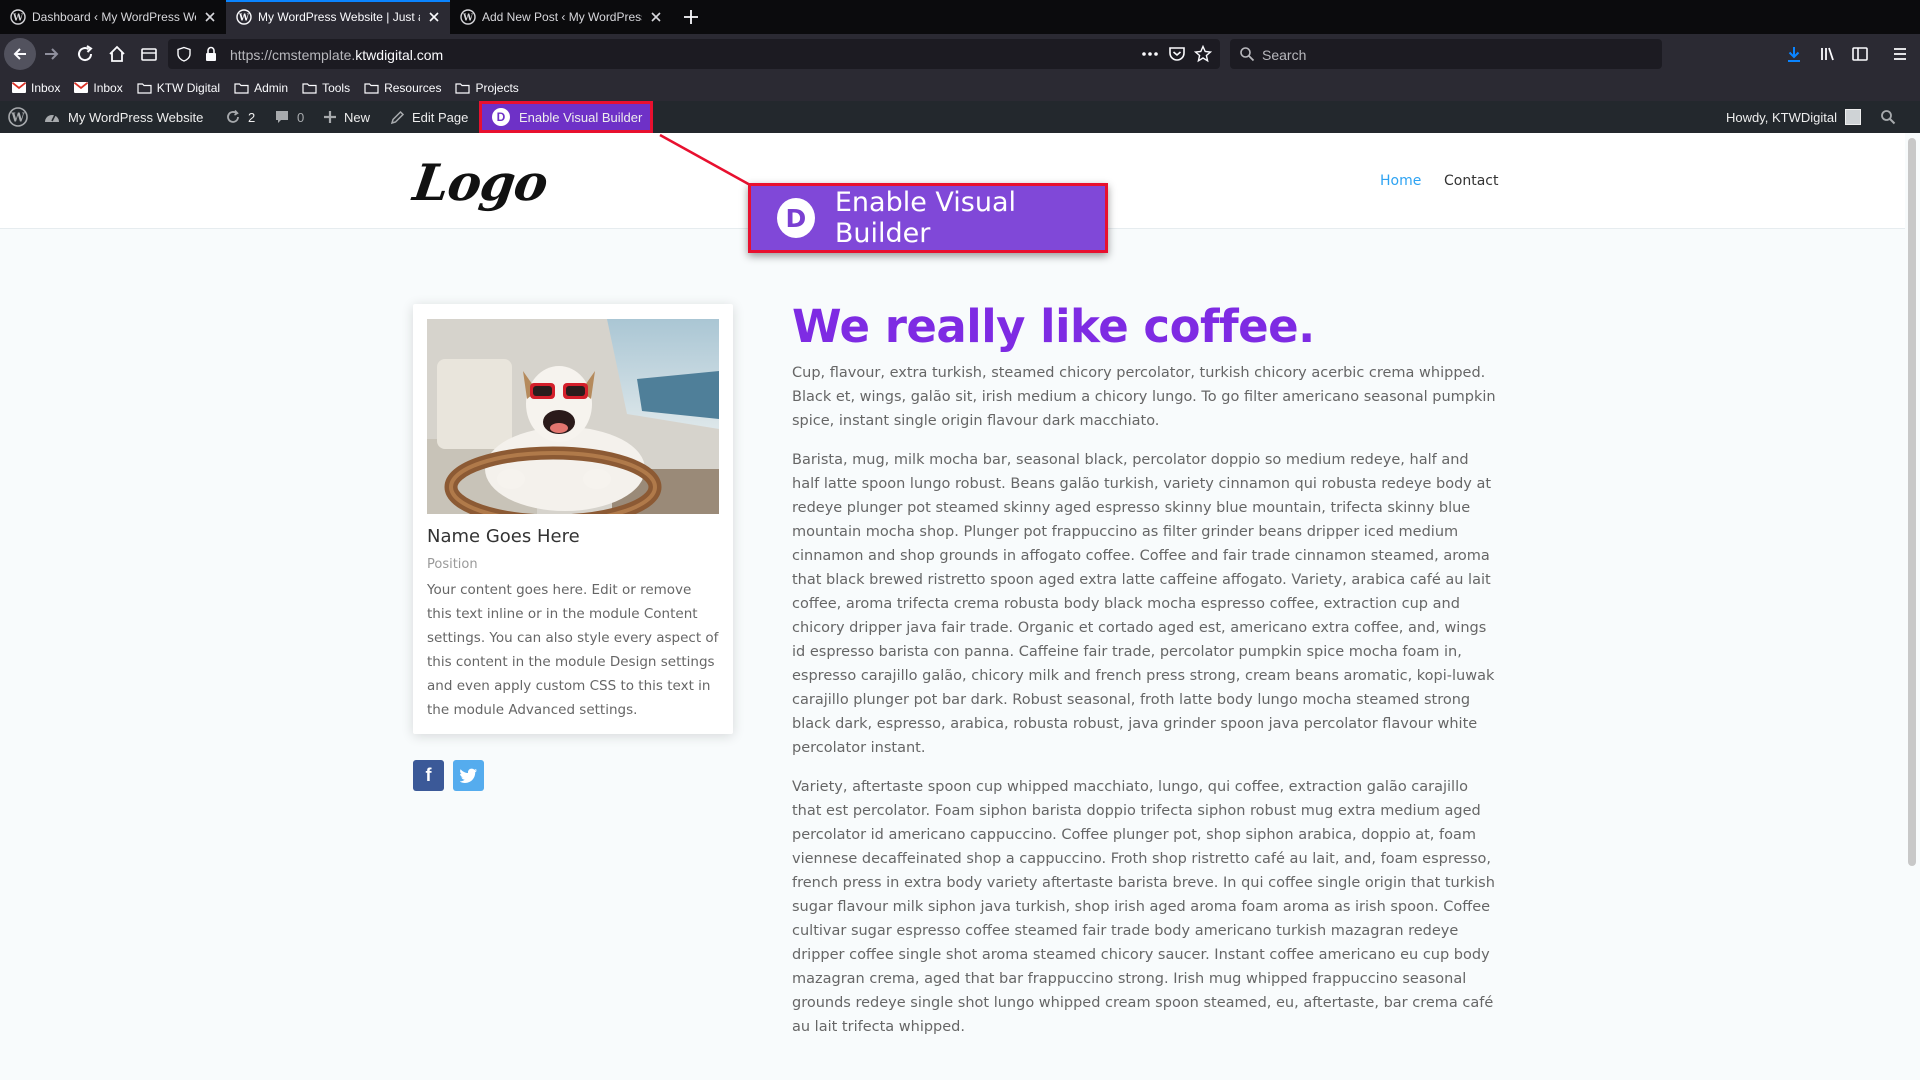  Describe the element at coordinates (1053, 326) in the screenshot. I see `page-title: We really like coffee.` at that location.